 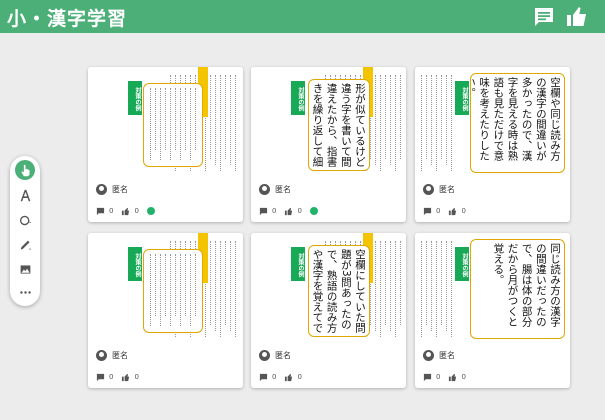 I want to click on hand-pointer-icon, so click(x=25, y=170).